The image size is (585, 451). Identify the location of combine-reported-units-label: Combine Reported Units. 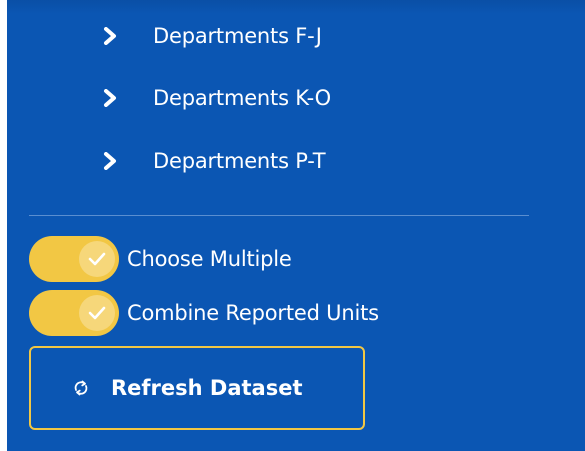
(253, 313).